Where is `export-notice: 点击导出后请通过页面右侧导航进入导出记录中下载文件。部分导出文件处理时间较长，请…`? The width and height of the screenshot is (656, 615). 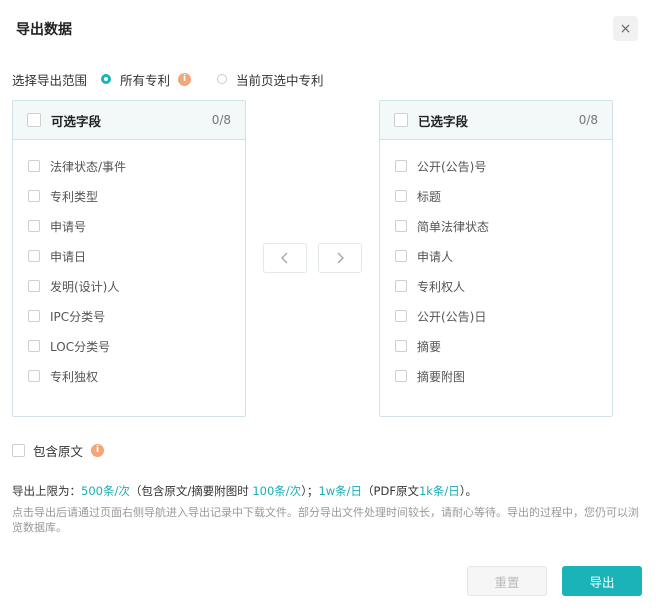
export-notice: 点击导出后请通过页面右侧导航进入导出记录中下载文件。部分导出文件处理时间较长，请… is located at coordinates (325, 520).